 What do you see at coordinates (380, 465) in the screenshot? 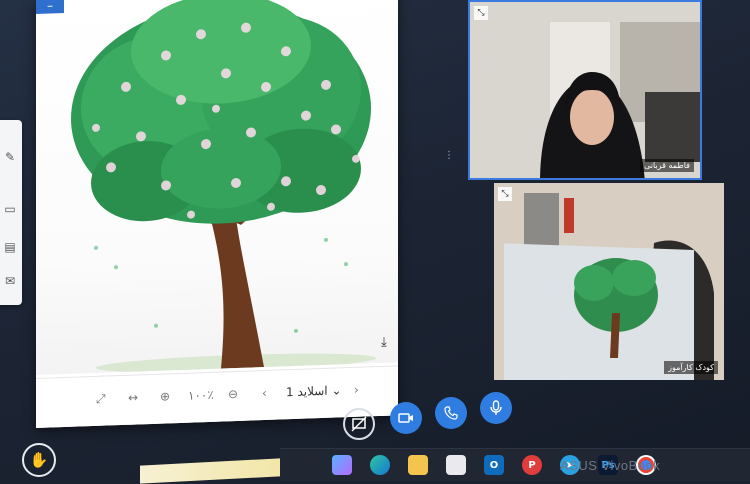
I see `edge-icon` at bounding box center [380, 465].